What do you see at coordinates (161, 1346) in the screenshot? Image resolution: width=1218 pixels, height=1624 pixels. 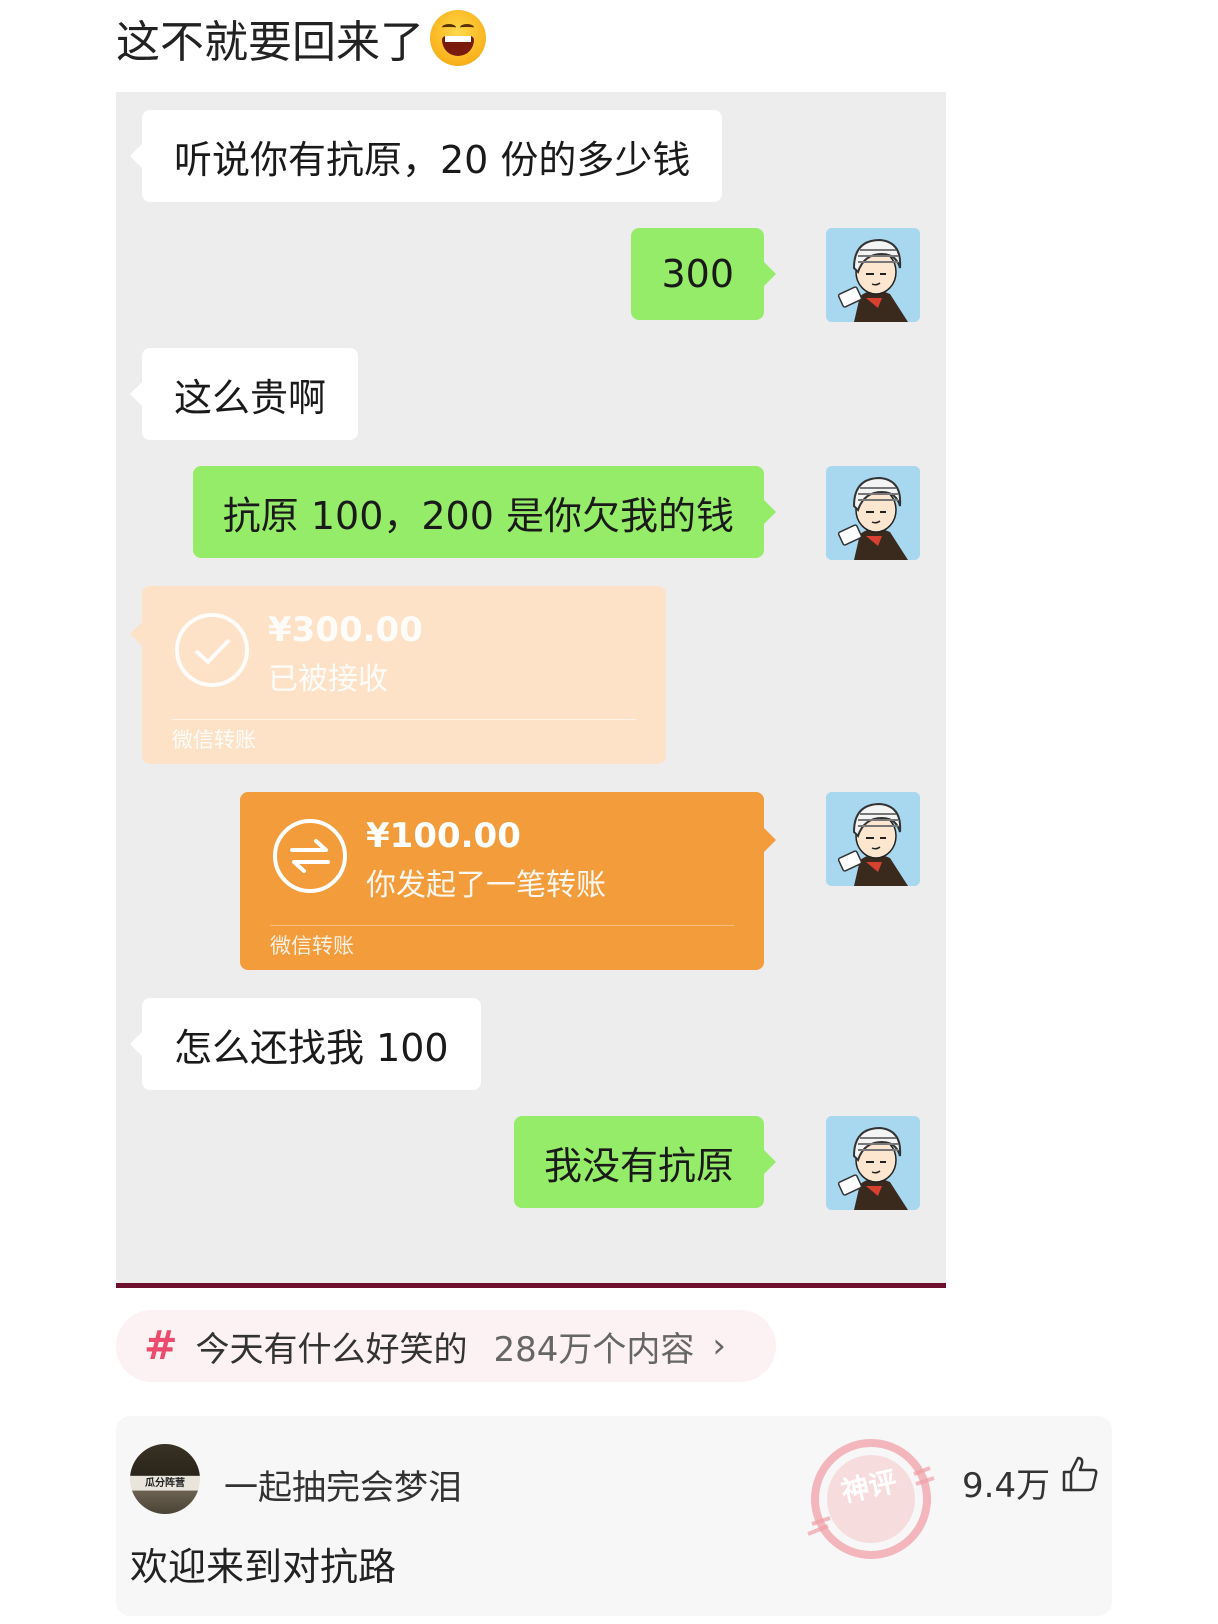 I see `hashtag-icon: #` at bounding box center [161, 1346].